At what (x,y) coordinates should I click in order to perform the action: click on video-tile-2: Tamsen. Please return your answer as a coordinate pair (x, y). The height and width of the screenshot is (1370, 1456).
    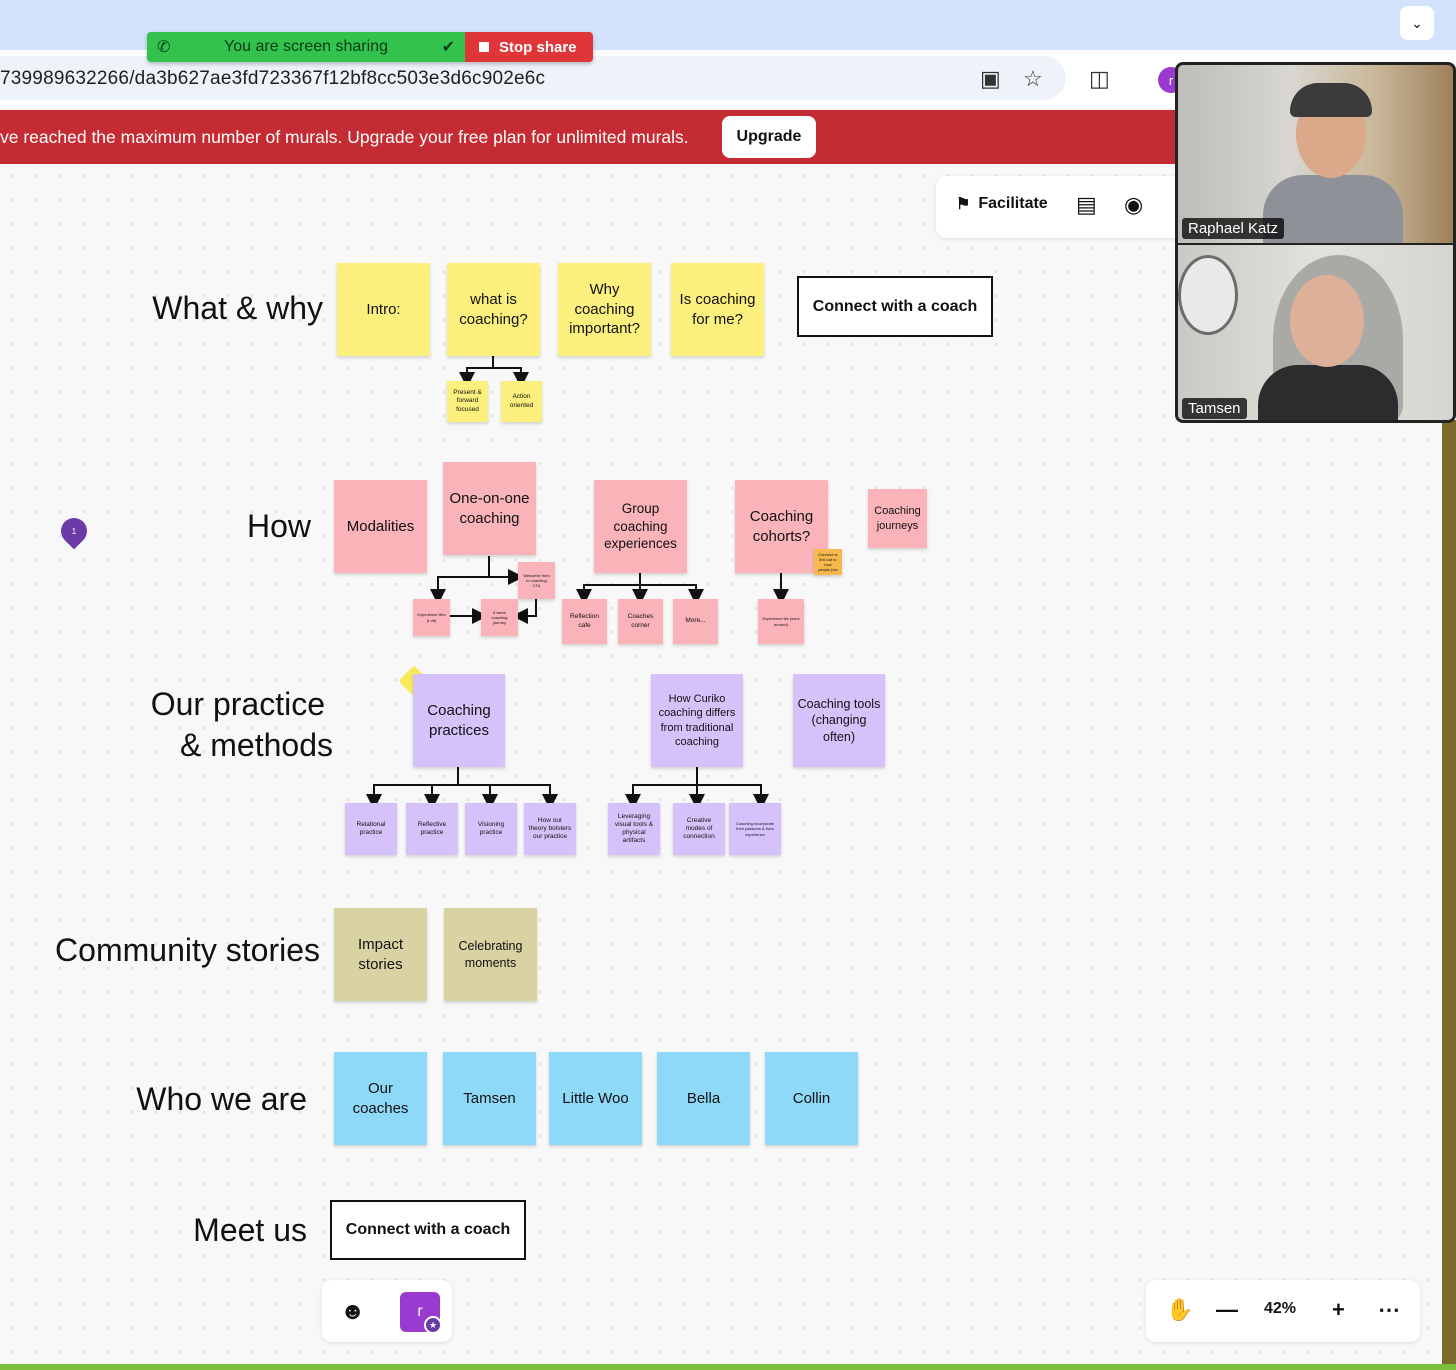
    Looking at the image, I should click on (1315, 332).